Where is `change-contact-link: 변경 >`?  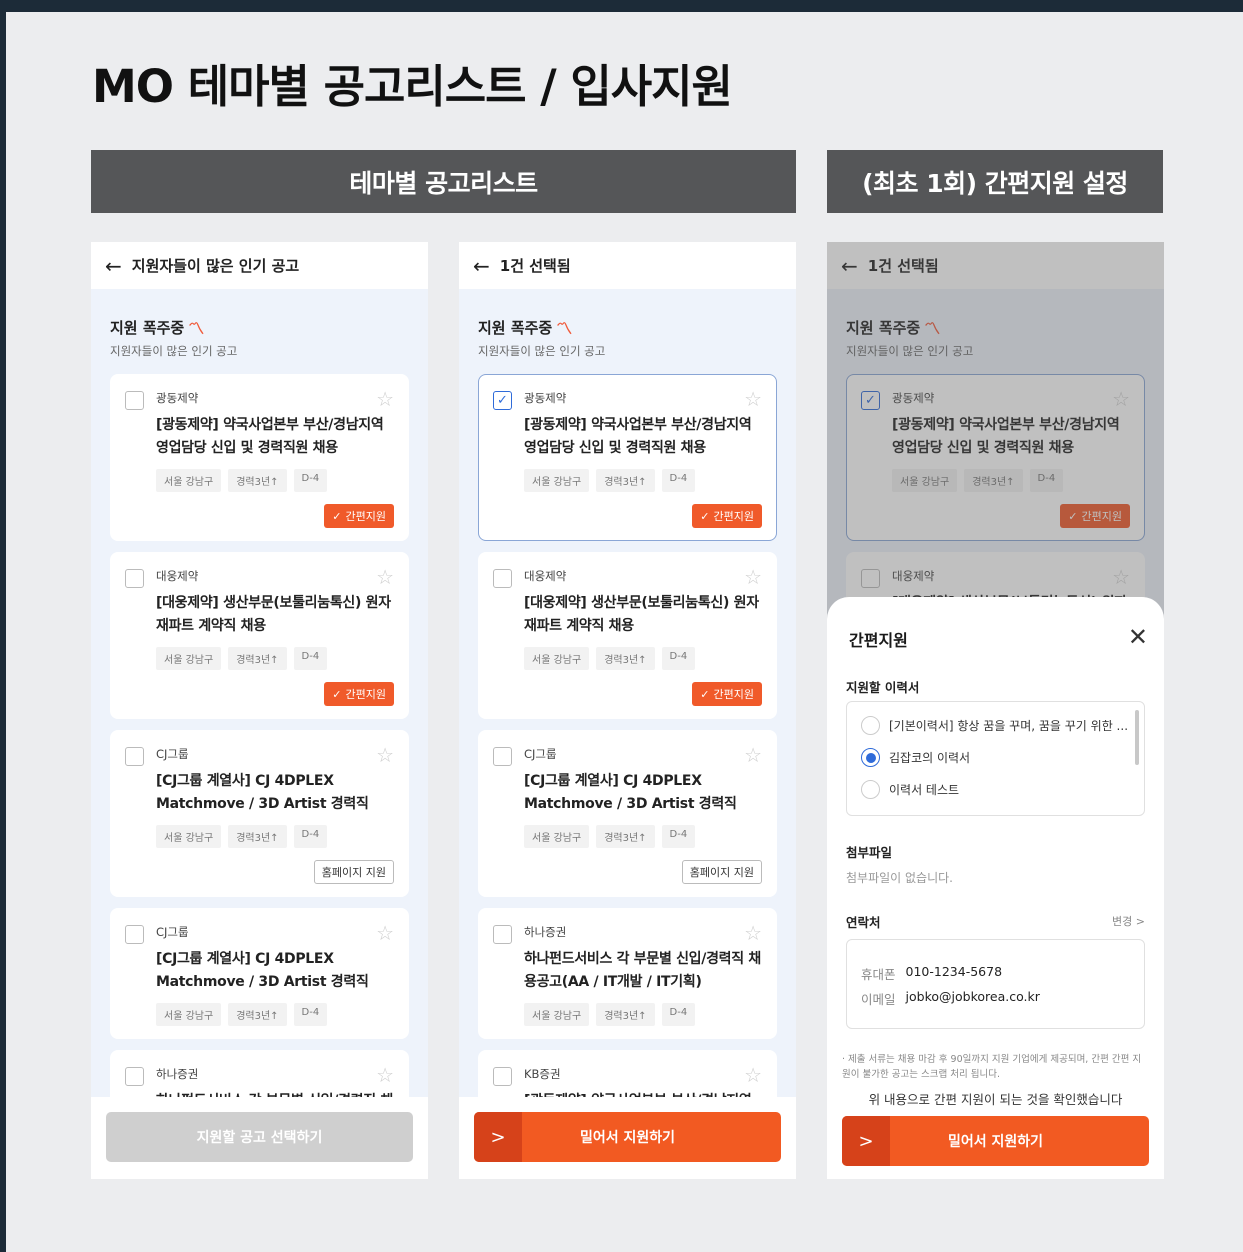 change-contact-link: 변경 > is located at coordinates (1128, 921).